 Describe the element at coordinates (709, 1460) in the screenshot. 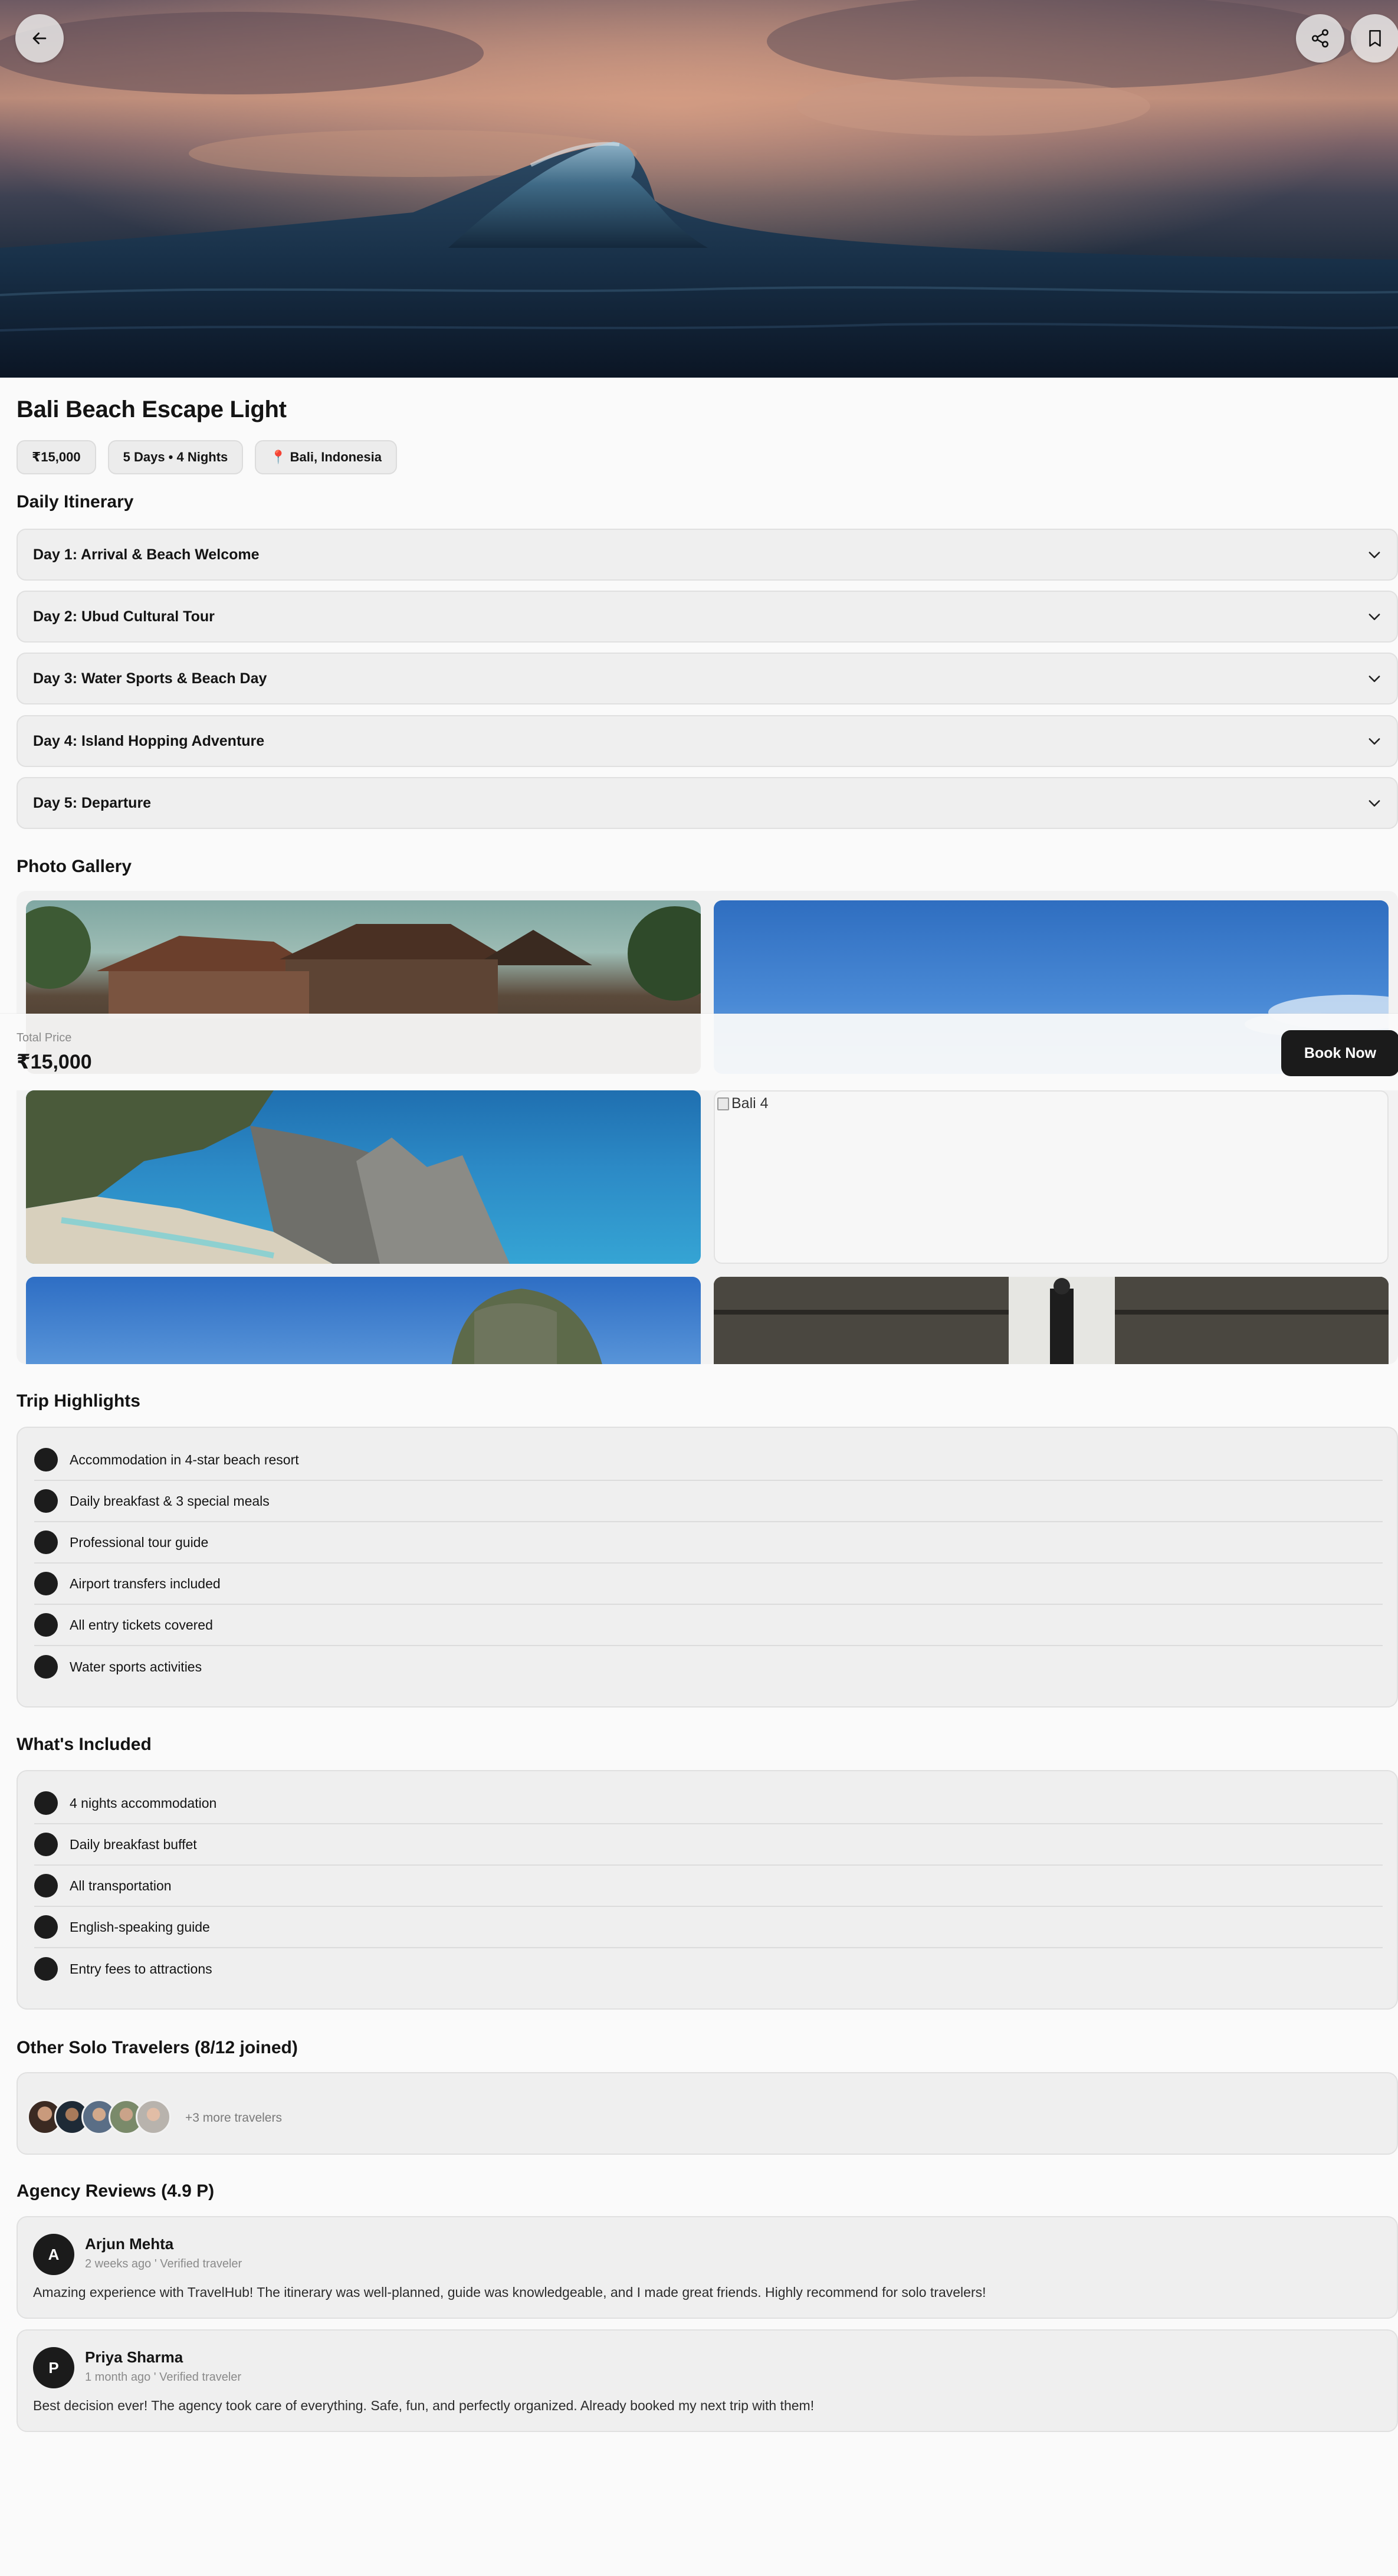

I see `highlight-item: Accommodation in 4-star beach resort` at that location.